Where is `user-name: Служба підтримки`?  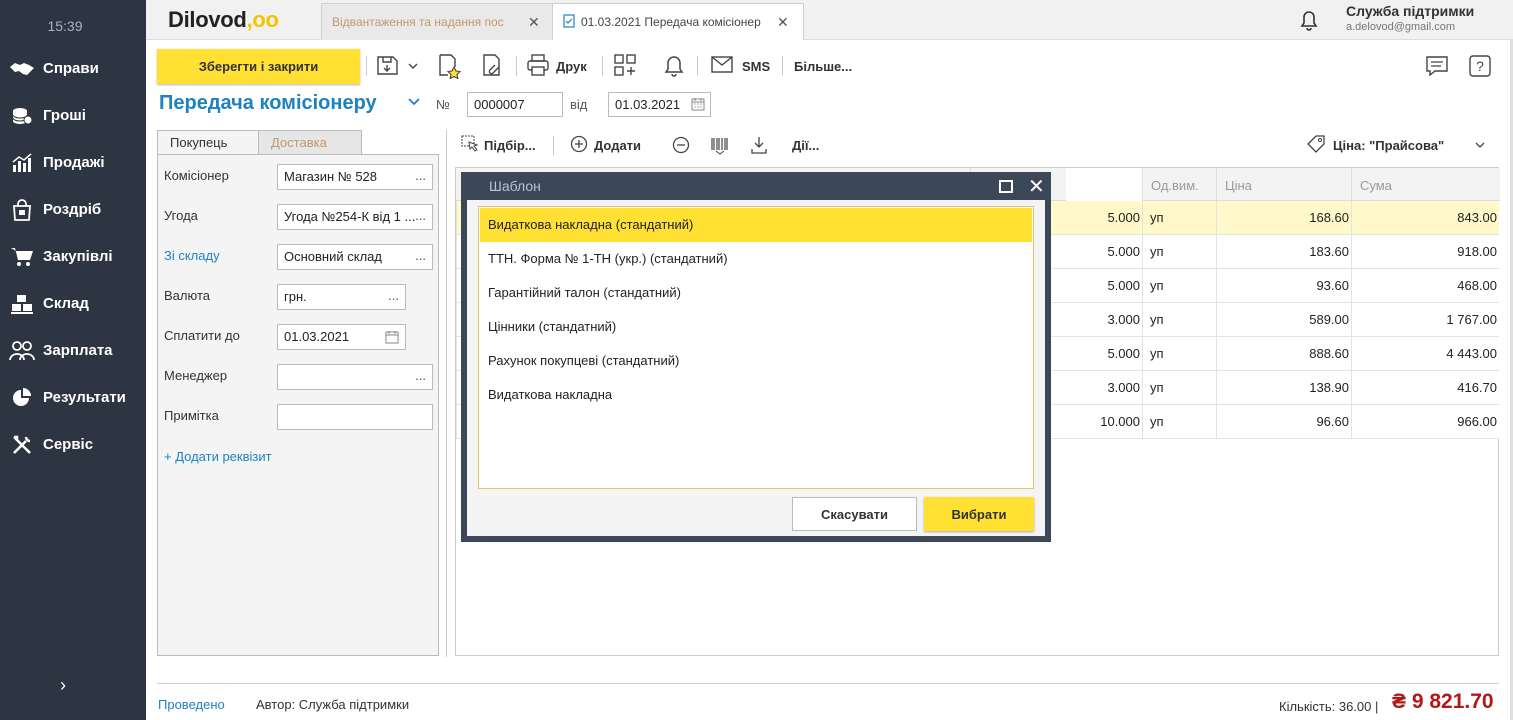 user-name: Служба підтримки is located at coordinates (1410, 11).